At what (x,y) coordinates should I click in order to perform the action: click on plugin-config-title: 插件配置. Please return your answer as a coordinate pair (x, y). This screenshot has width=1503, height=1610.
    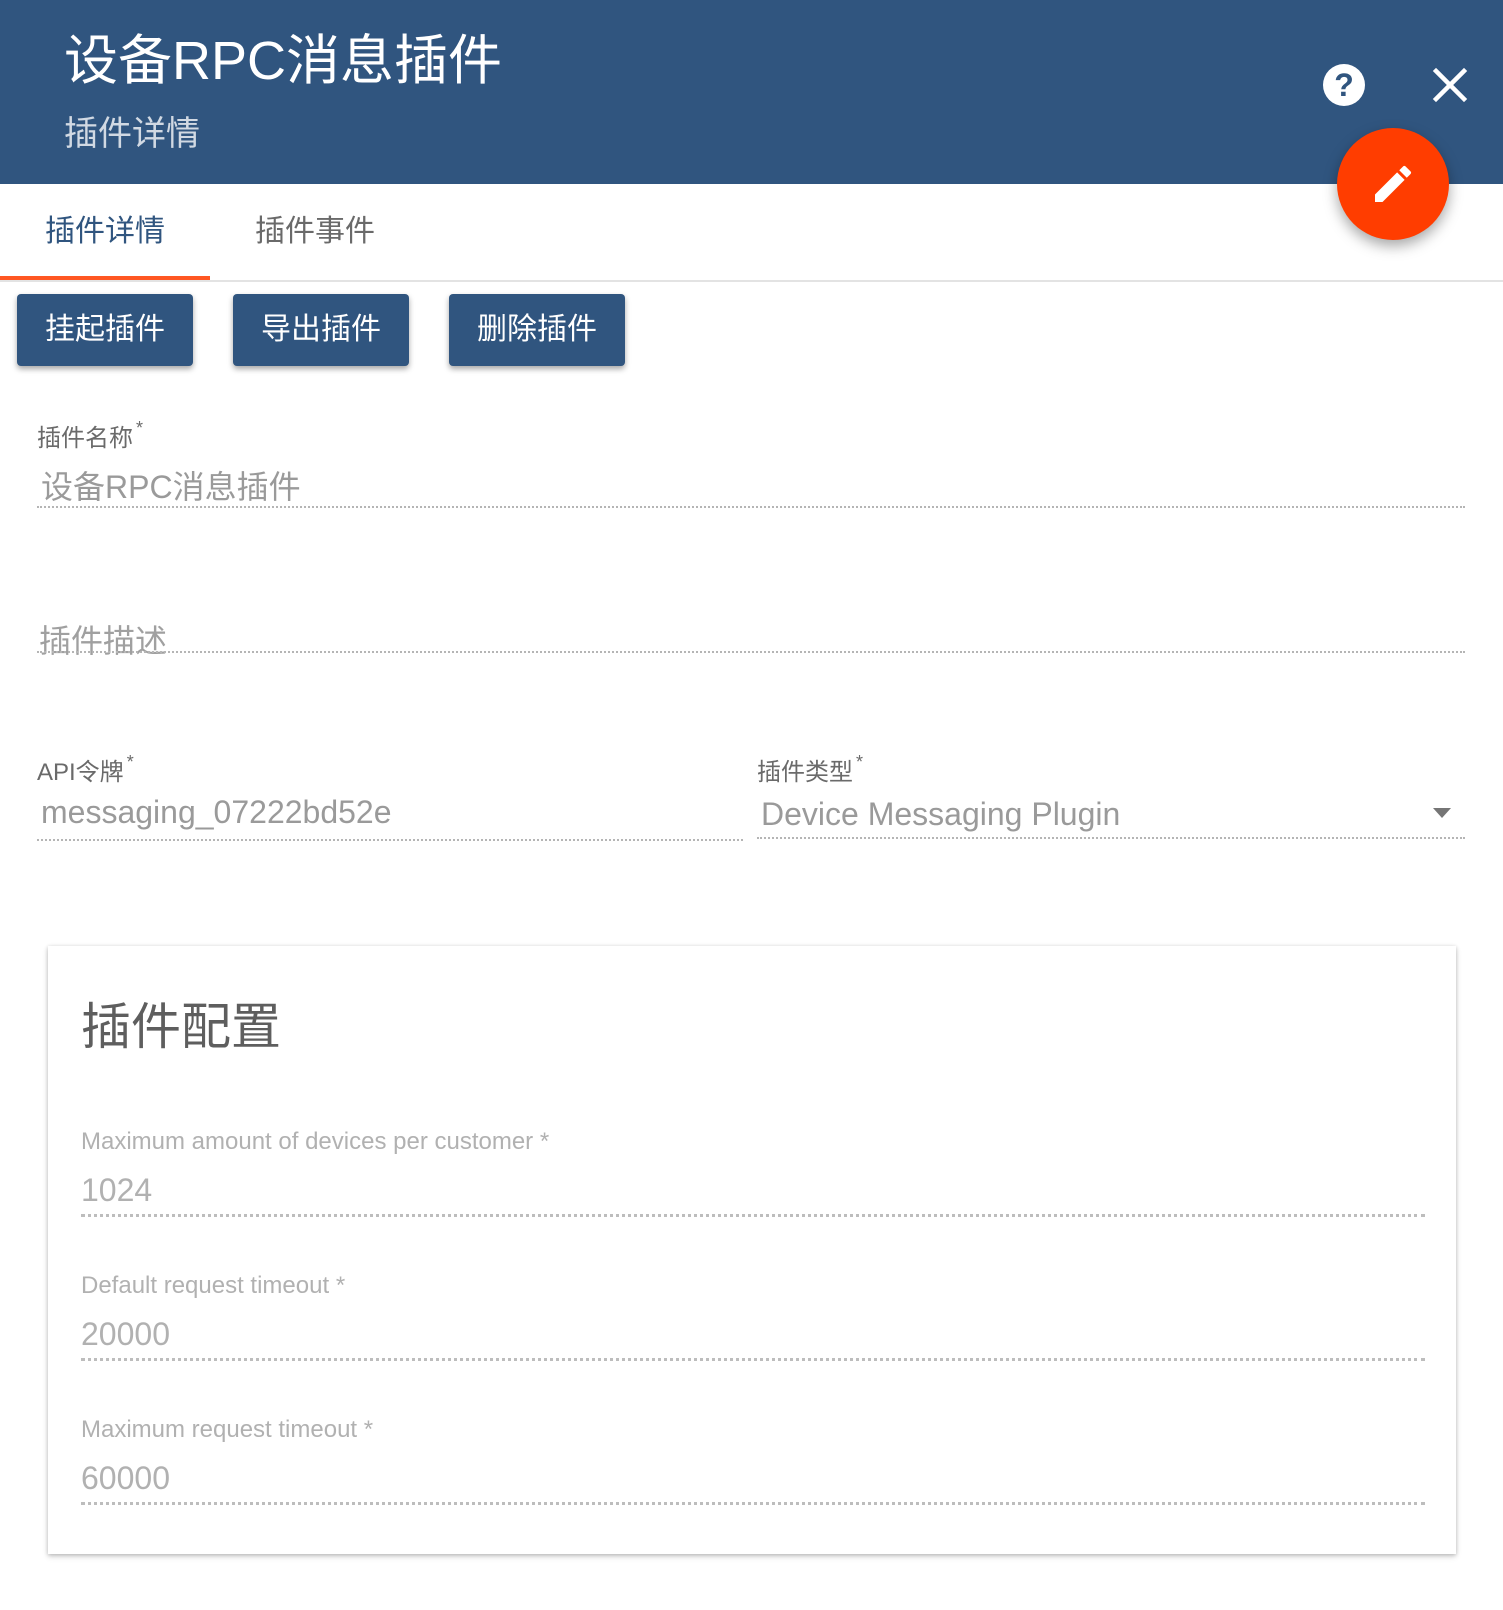
    Looking at the image, I should click on (181, 1027).